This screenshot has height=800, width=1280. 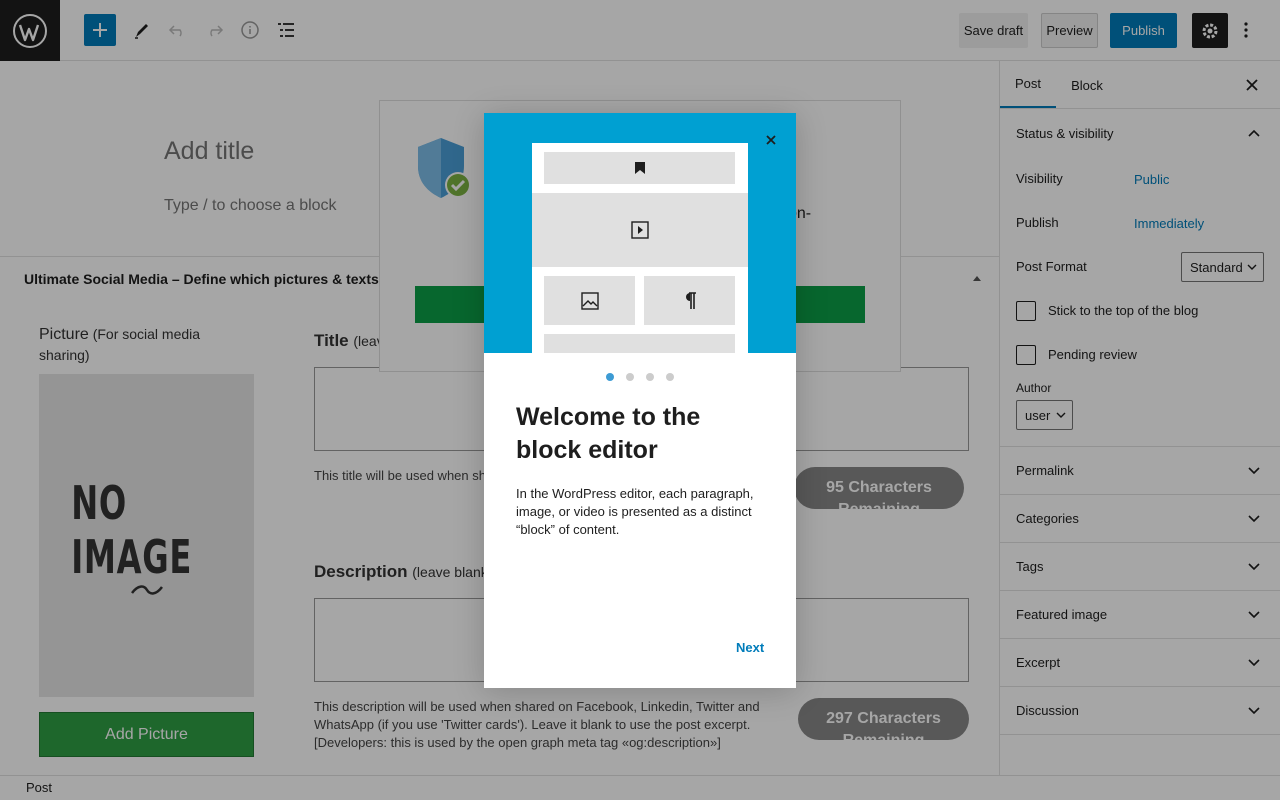 What do you see at coordinates (589, 300) in the screenshot?
I see `image-icon` at bounding box center [589, 300].